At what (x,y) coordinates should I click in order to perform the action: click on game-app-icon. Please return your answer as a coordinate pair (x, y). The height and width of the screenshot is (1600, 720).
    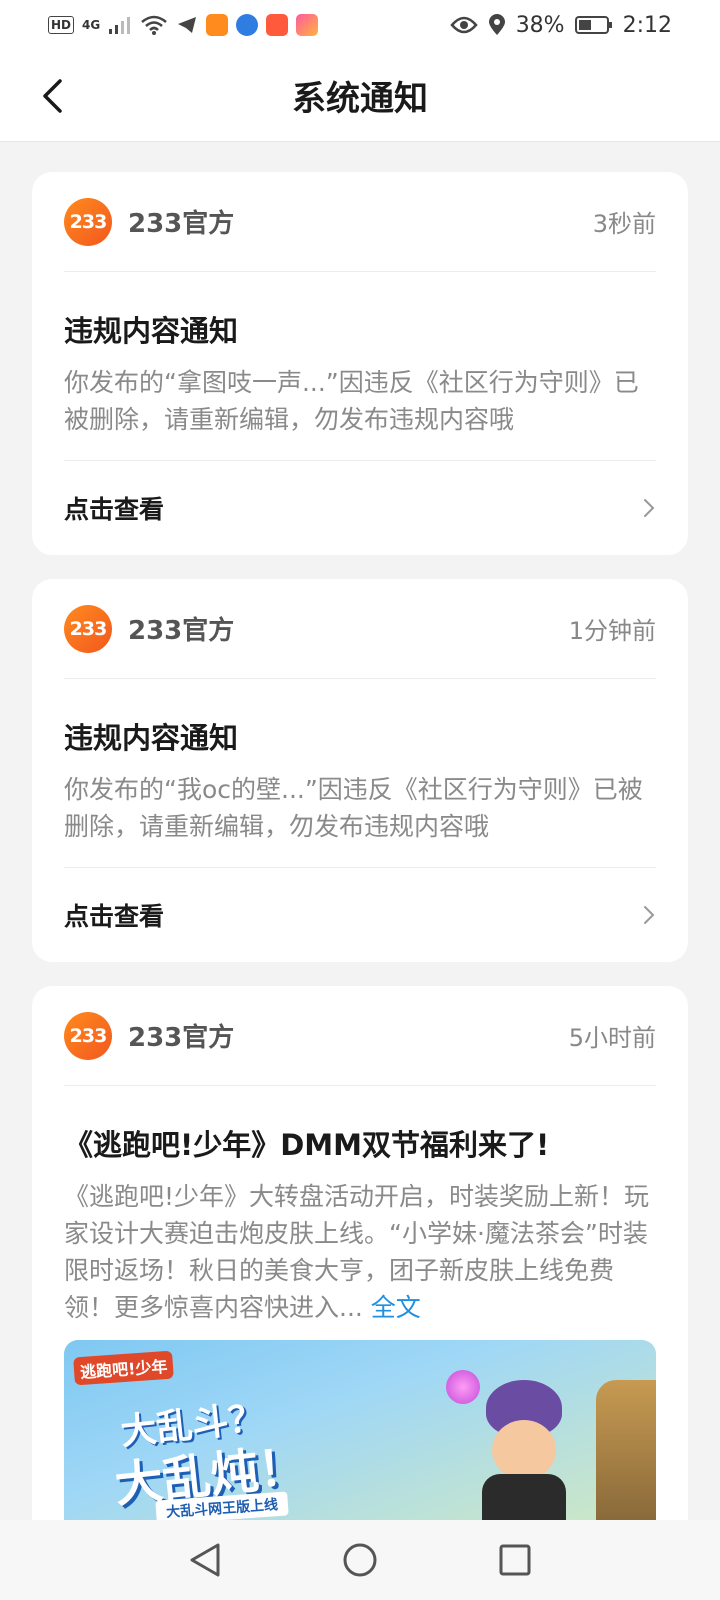
    Looking at the image, I should click on (277, 25).